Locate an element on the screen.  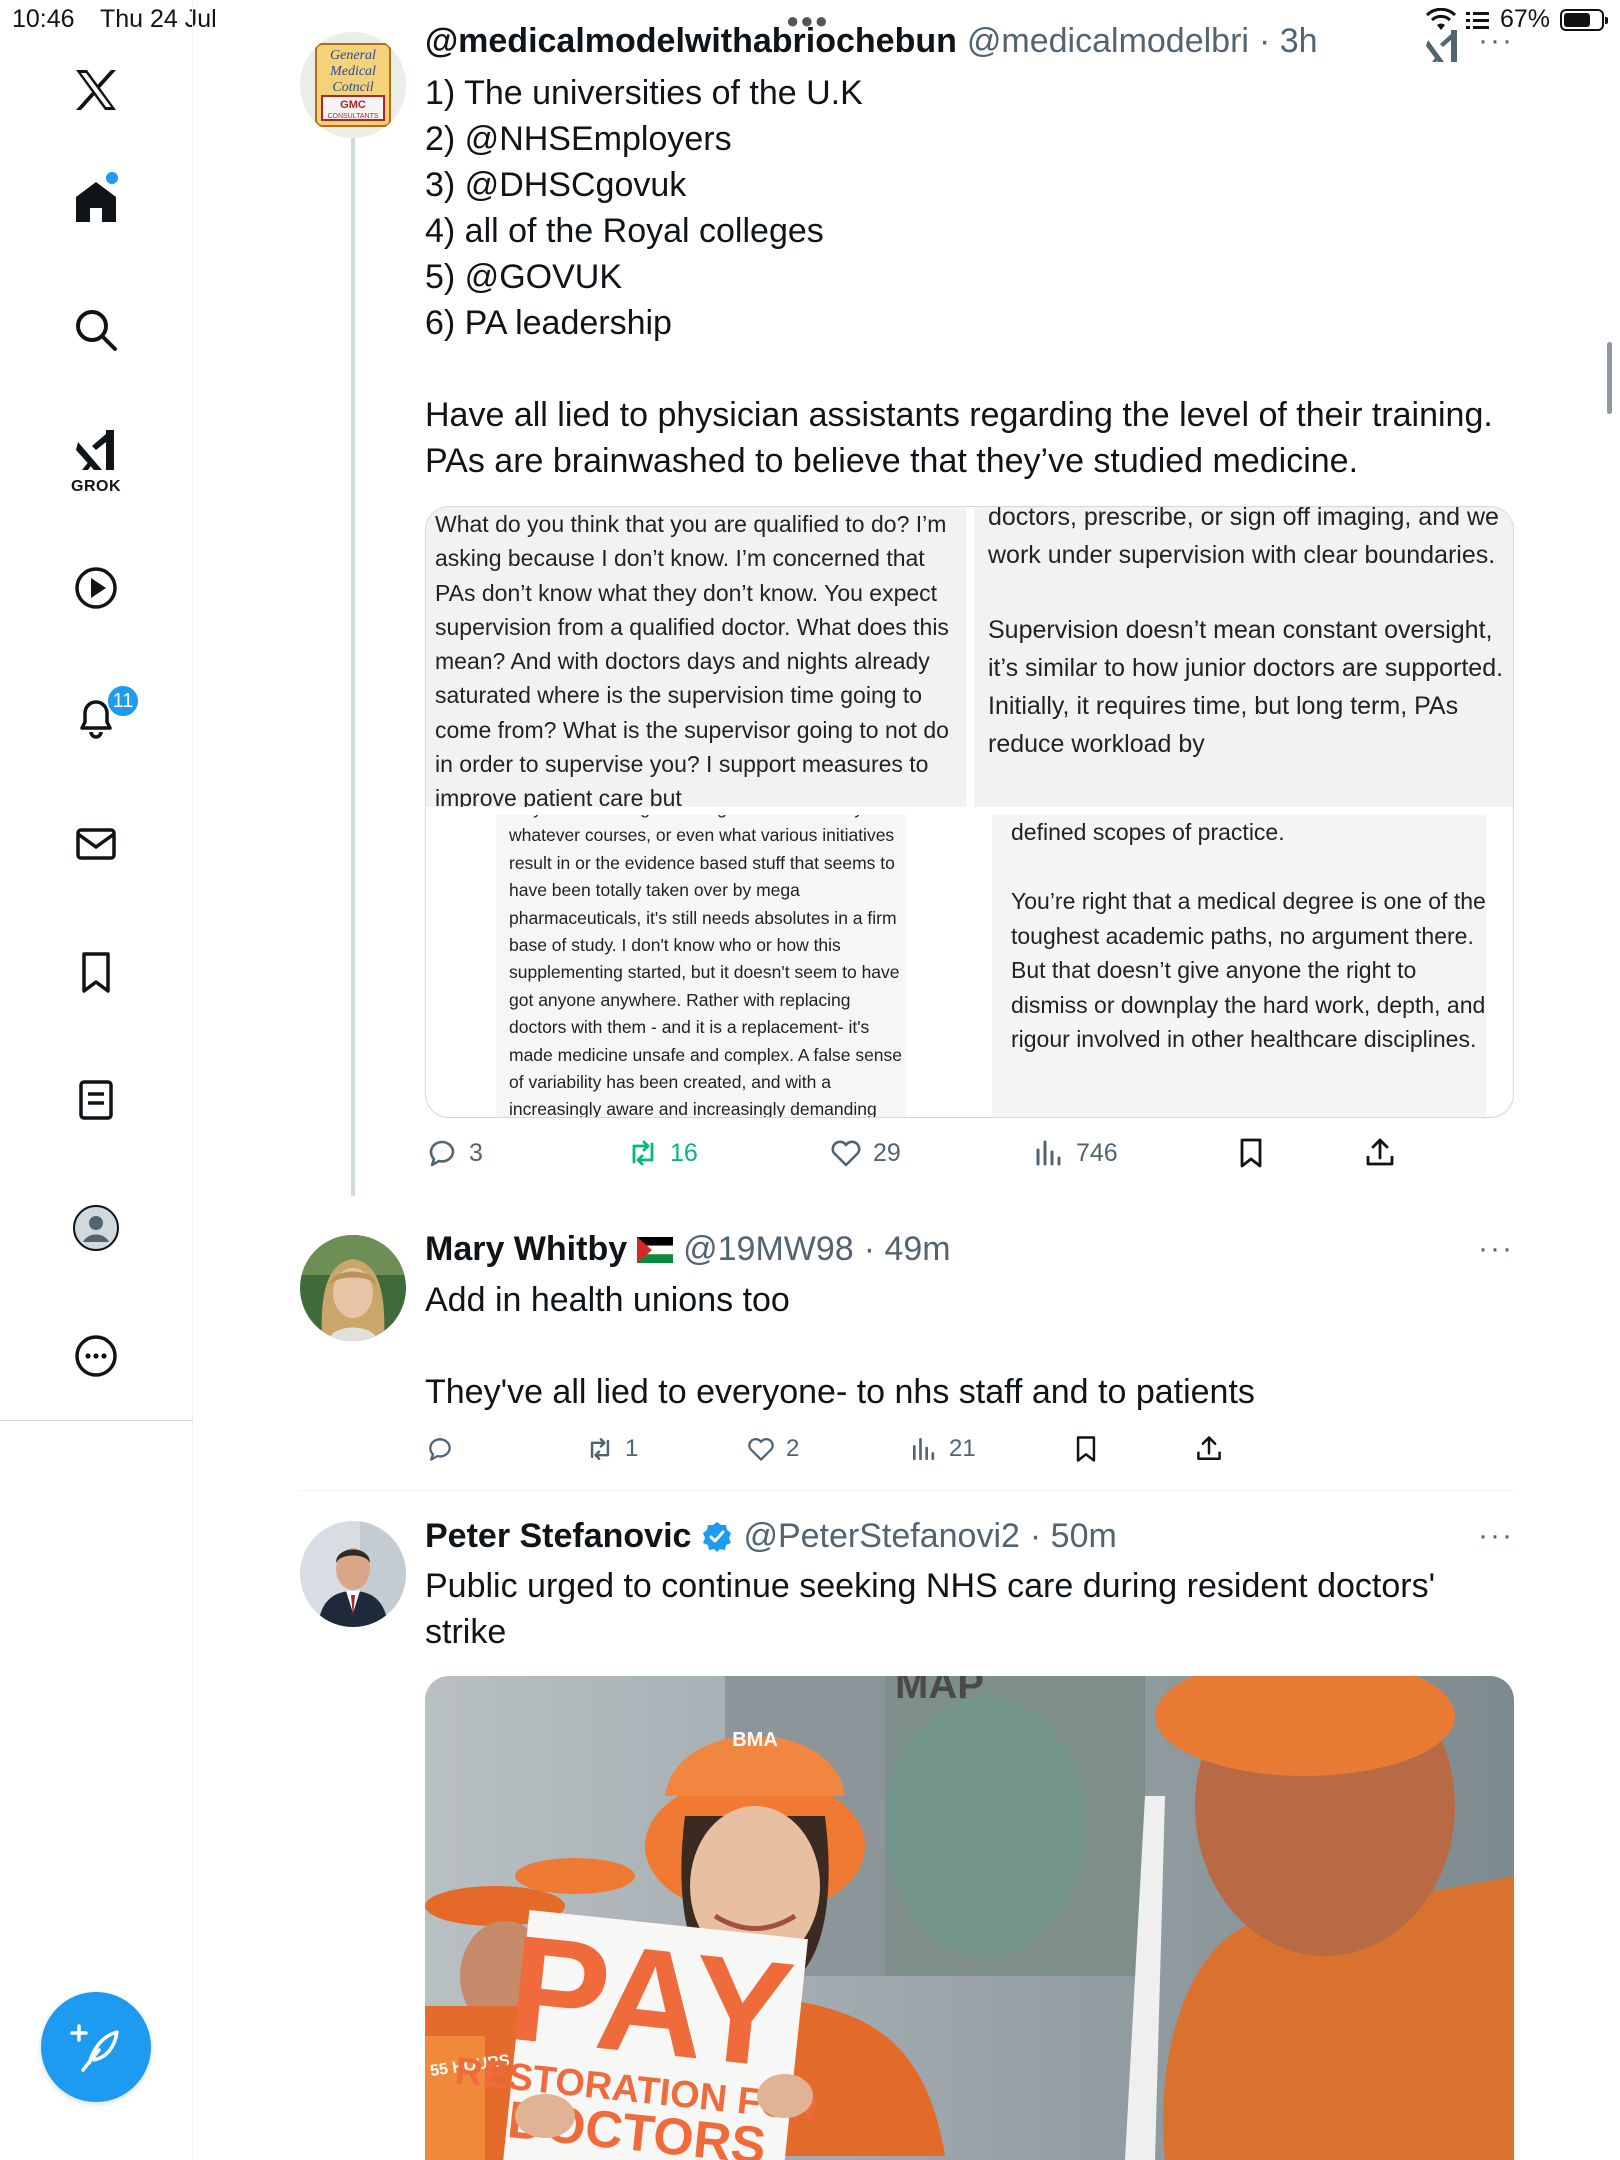
views-button: 21 is located at coordinates (942, 1449).